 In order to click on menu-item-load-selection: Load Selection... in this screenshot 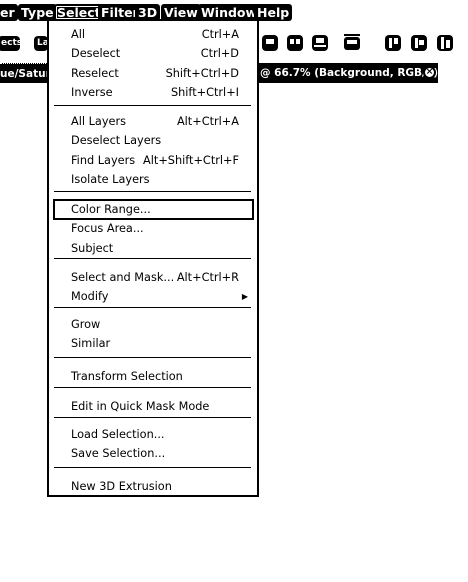, I will do `click(153, 434)`.